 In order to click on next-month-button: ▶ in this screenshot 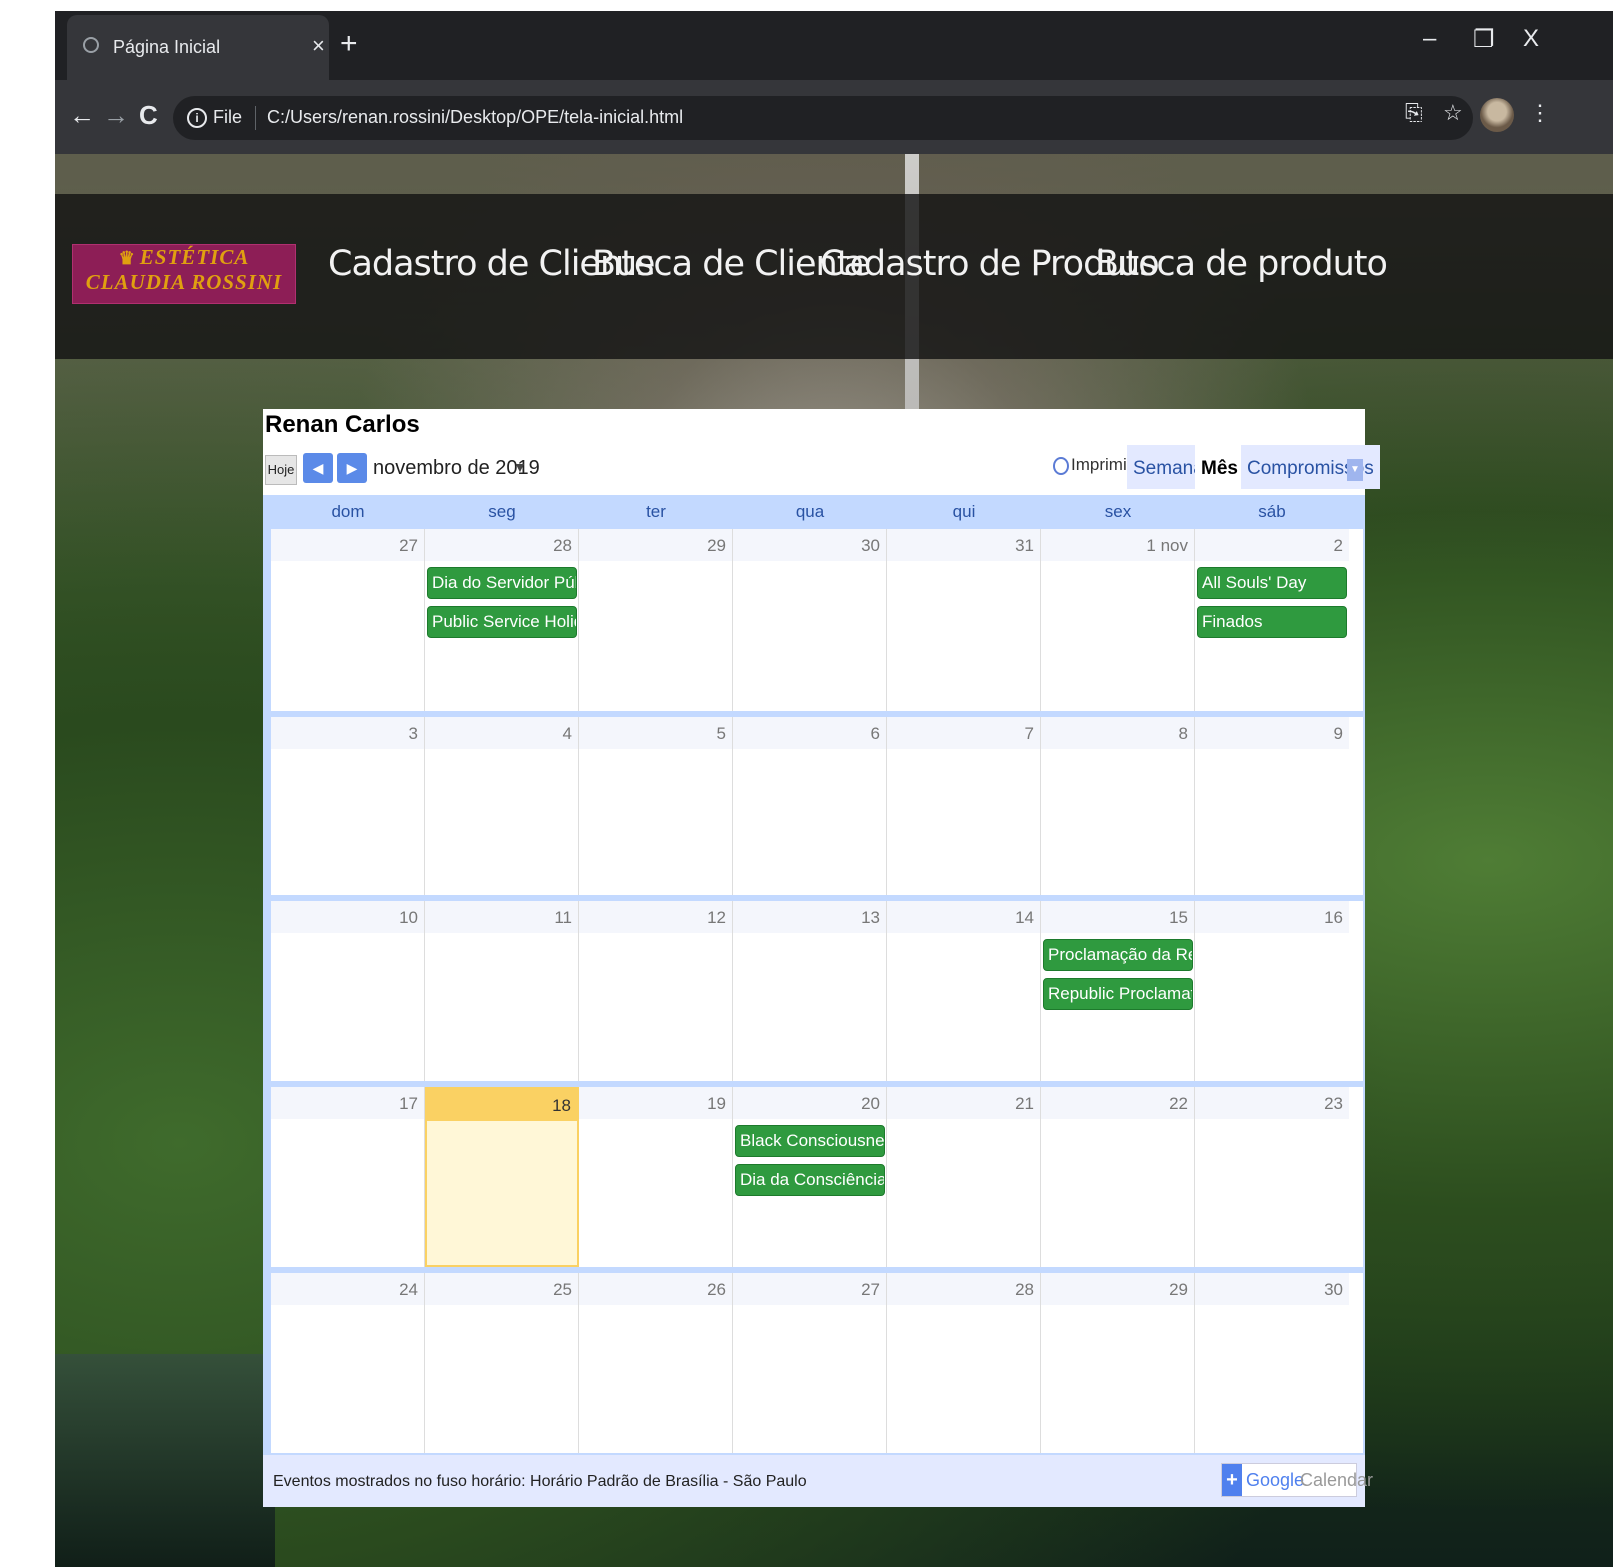, I will do `click(352, 468)`.